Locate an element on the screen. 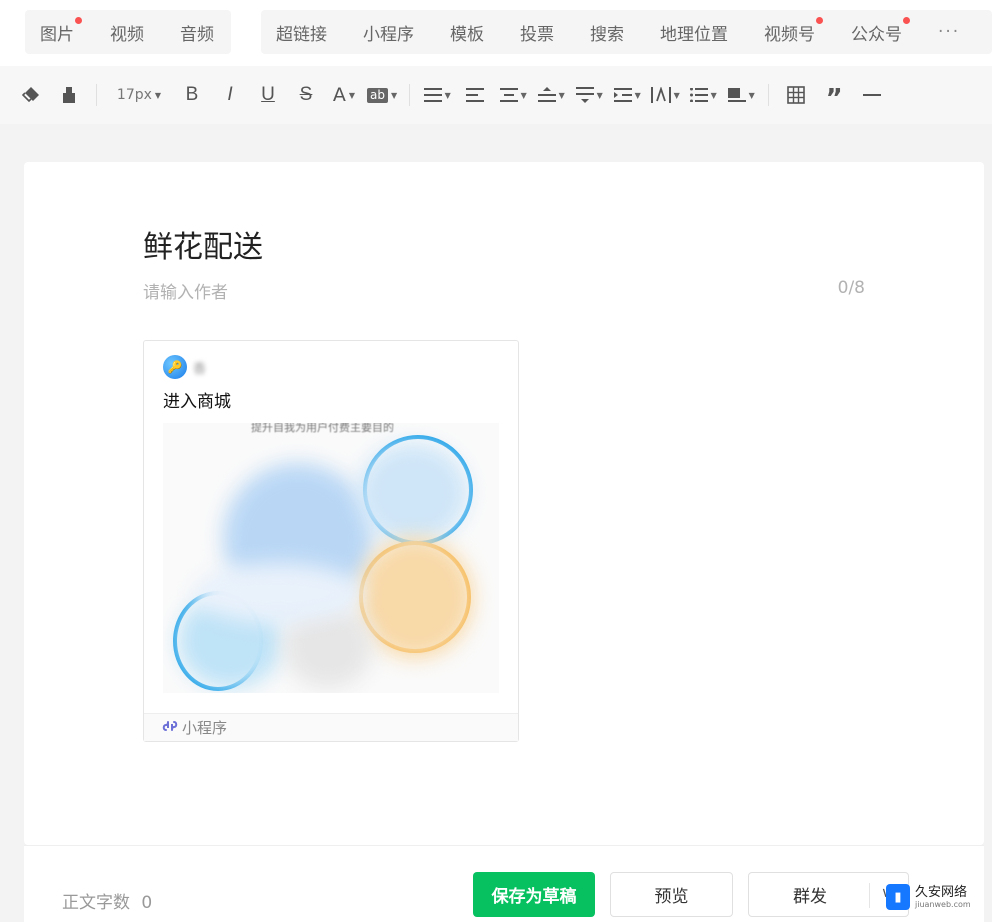 The image size is (992, 922). strikethrough-icon: S is located at coordinates (306, 95).